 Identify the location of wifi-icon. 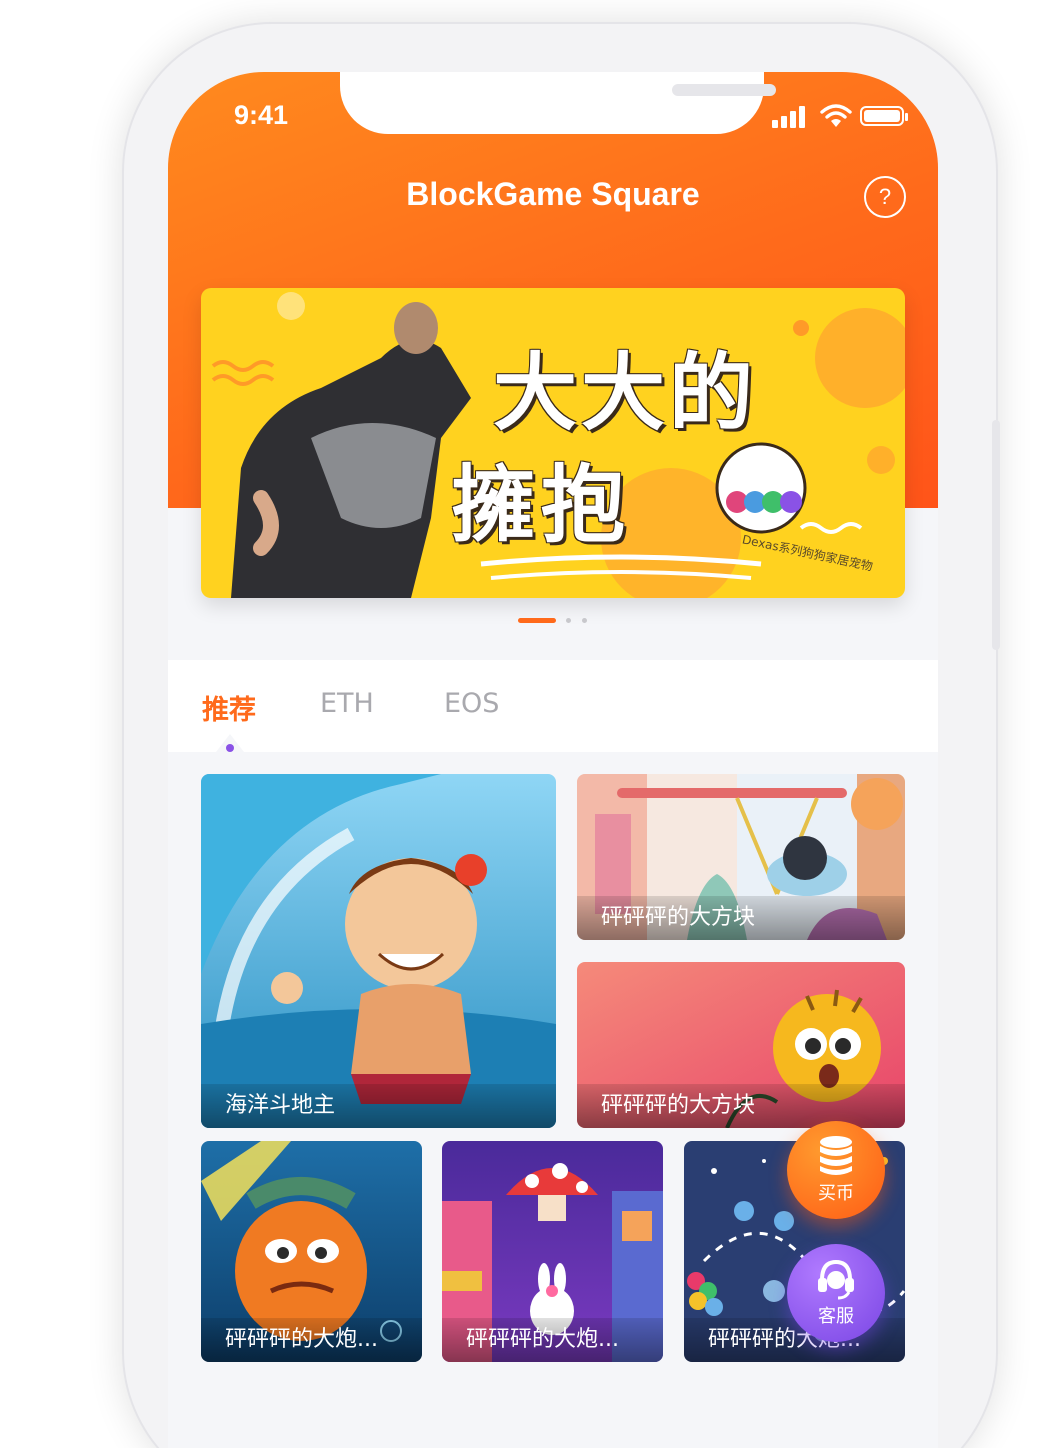
(836, 115).